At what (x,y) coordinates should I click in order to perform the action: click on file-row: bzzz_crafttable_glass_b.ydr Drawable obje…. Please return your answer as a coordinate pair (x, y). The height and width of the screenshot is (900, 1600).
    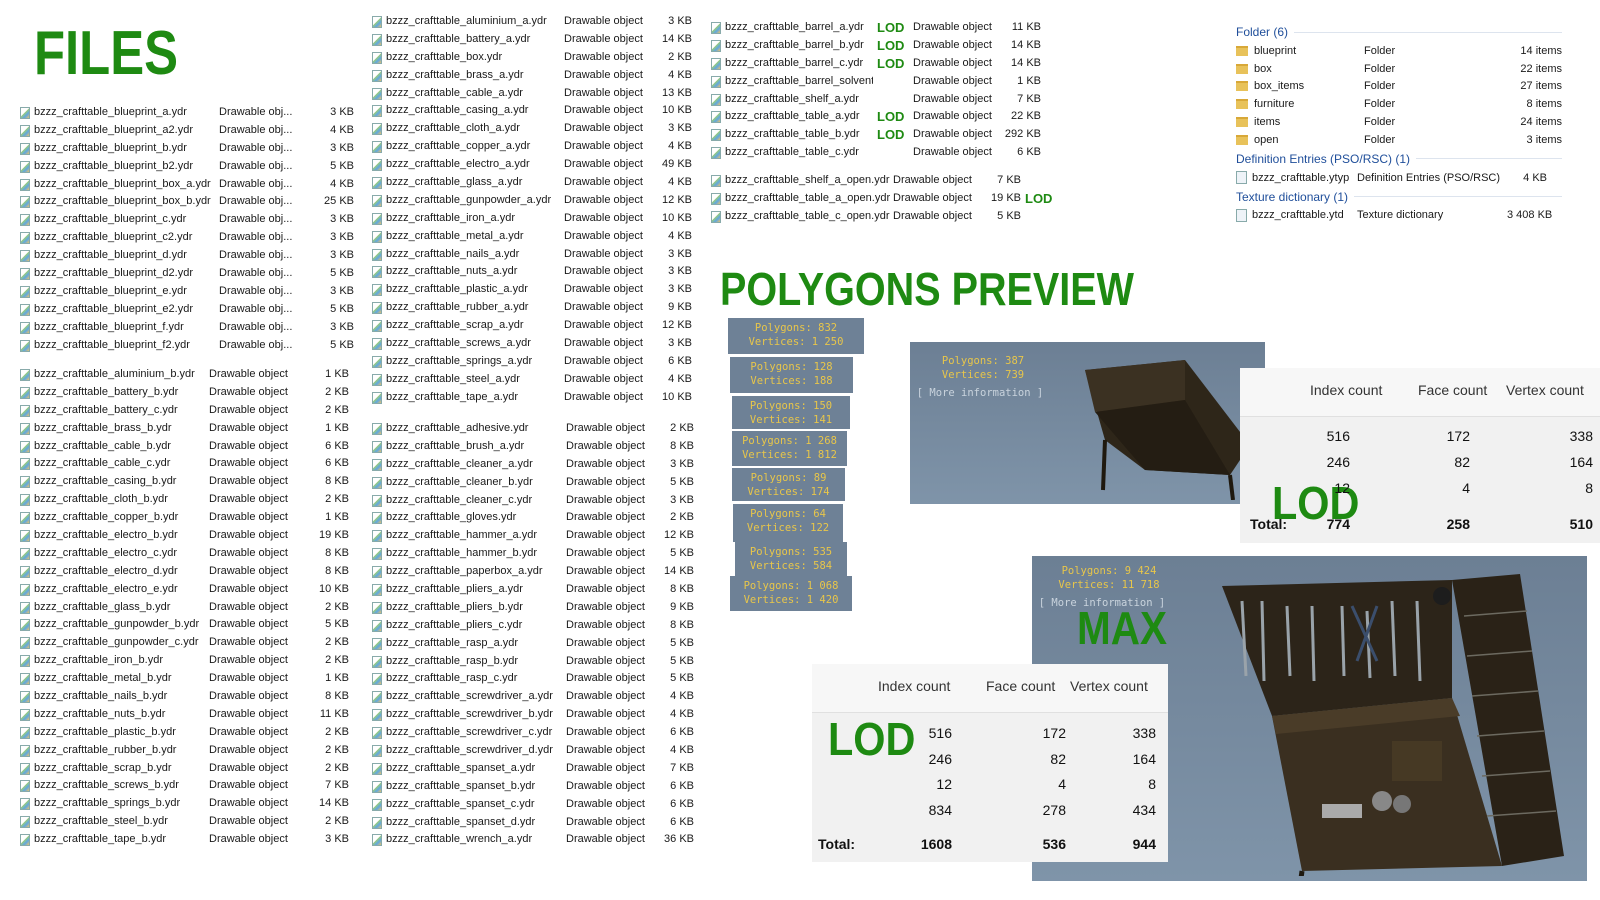
    Looking at the image, I should click on (184, 608).